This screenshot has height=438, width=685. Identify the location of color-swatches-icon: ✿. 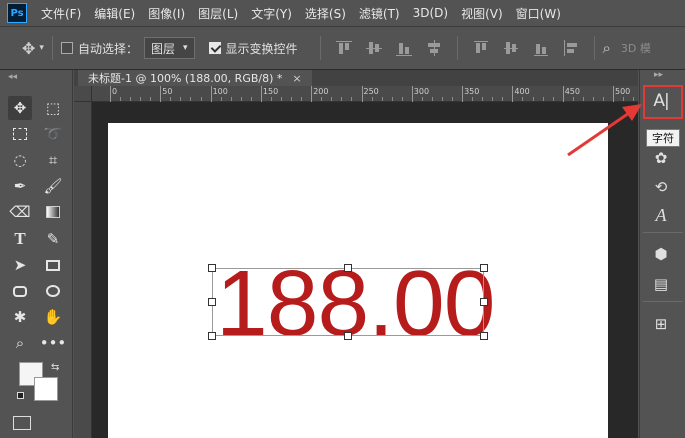
(661, 158).